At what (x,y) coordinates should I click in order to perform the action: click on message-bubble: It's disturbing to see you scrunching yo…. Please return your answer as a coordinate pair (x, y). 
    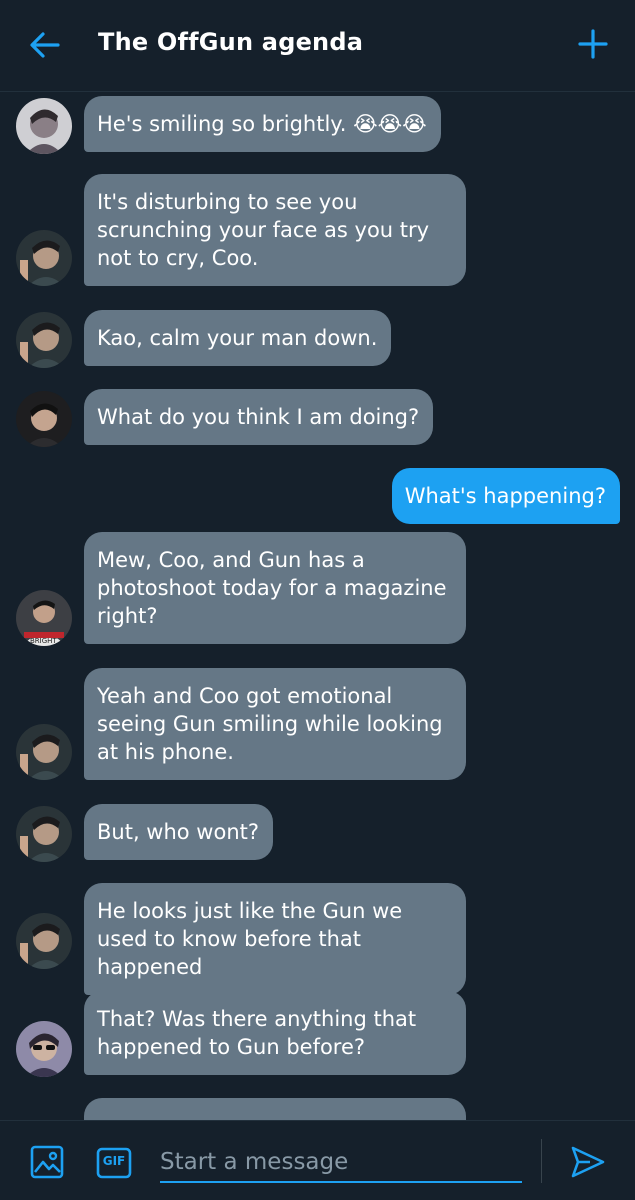
    Looking at the image, I should click on (275, 230).